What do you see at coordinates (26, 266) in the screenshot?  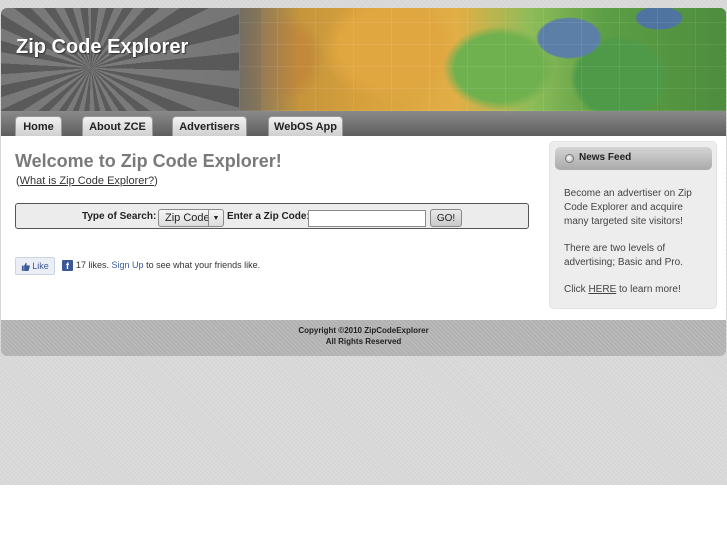 I see `thumbs-up-icon` at bounding box center [26, 266].